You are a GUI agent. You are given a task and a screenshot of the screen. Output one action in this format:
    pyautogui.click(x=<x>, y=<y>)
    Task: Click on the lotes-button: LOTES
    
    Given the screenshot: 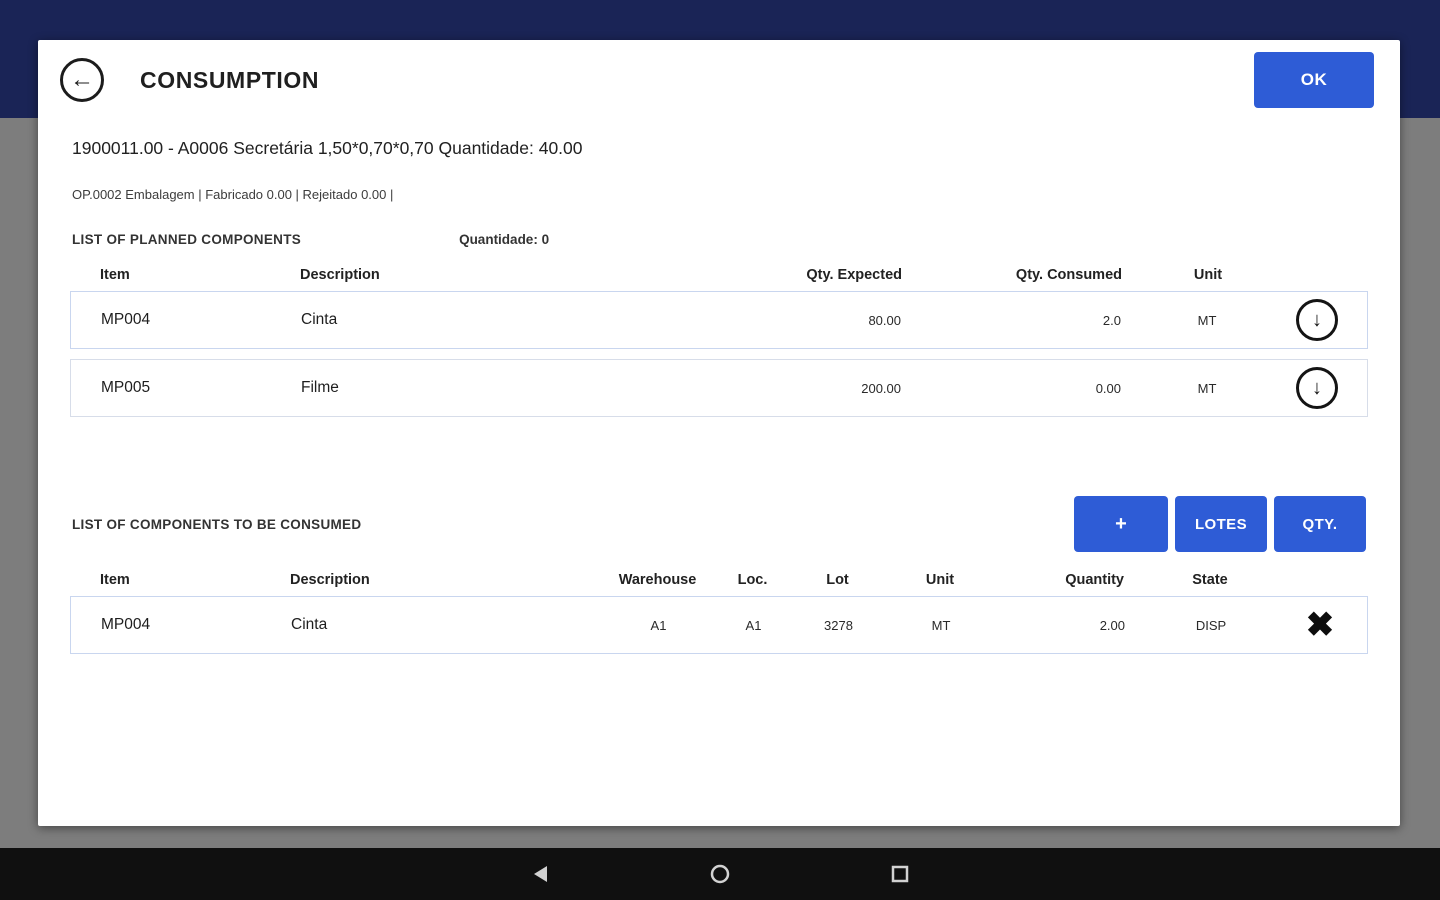 What is the action you would take?
    pyautogui.click(x=1221, y=524)
    